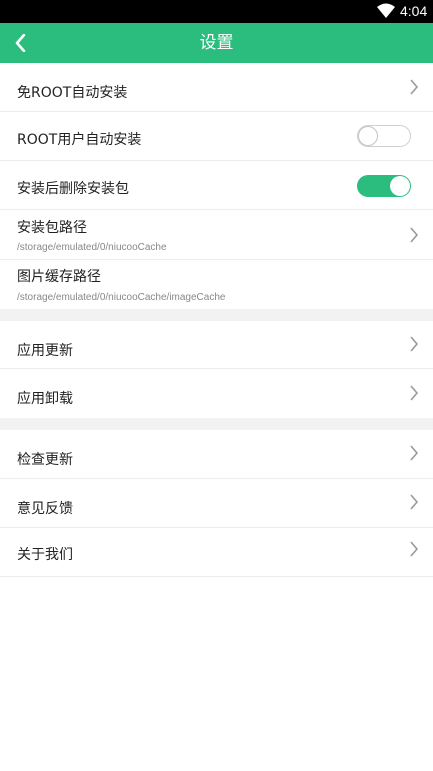 This screenshot has height=771, width=433. I want to click on delete-package-toggle, so click(384, 186).